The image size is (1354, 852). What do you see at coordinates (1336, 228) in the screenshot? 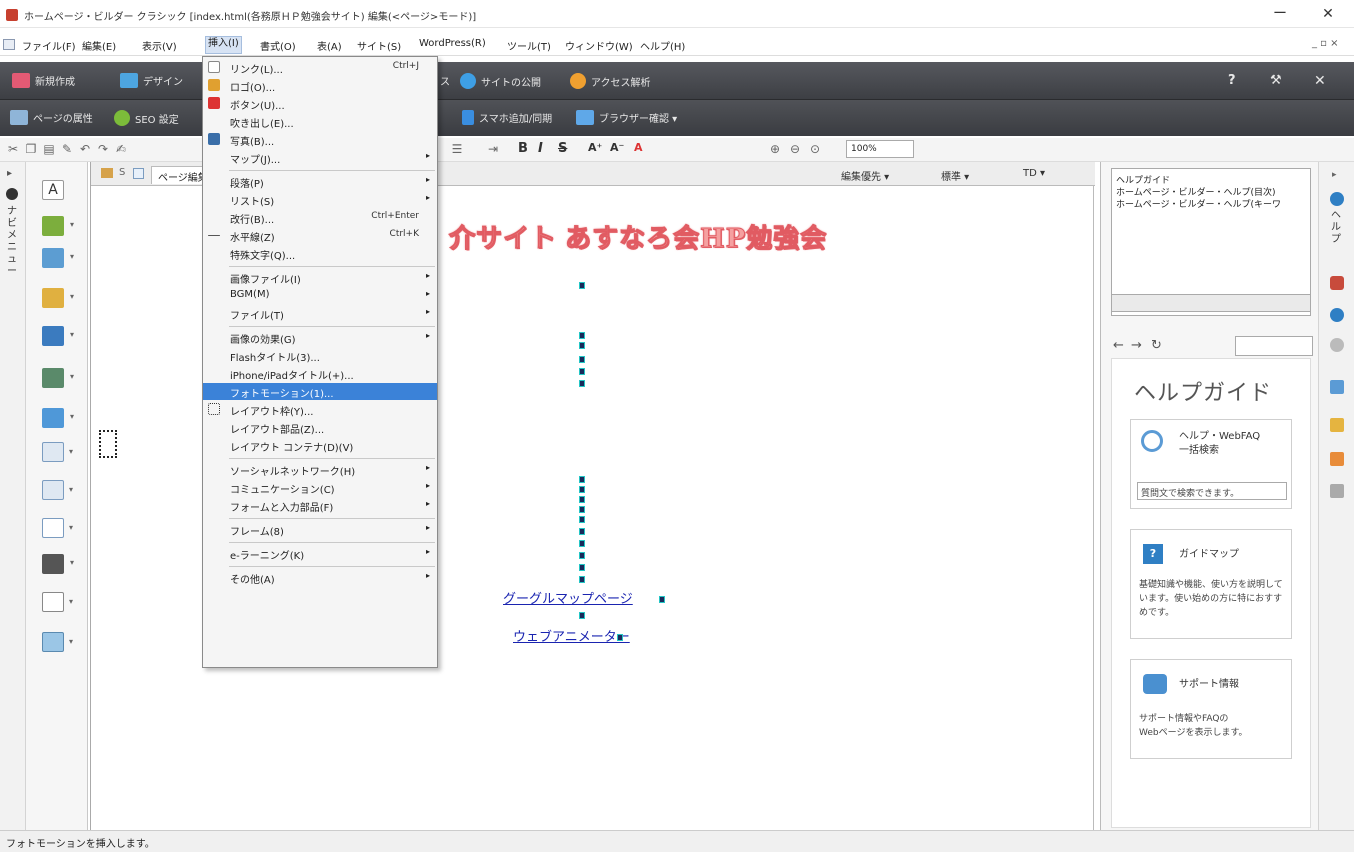
I see `help-tab-label: ヘルプ` at bounding box center [1336, 228].